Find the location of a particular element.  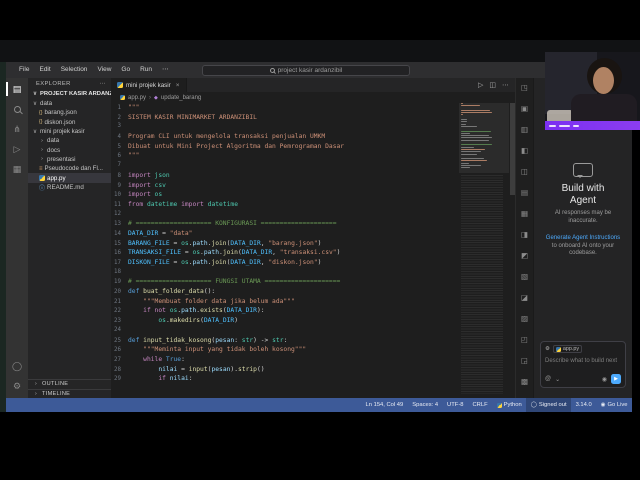

name-text-blur is located at coordinates (552, 125).